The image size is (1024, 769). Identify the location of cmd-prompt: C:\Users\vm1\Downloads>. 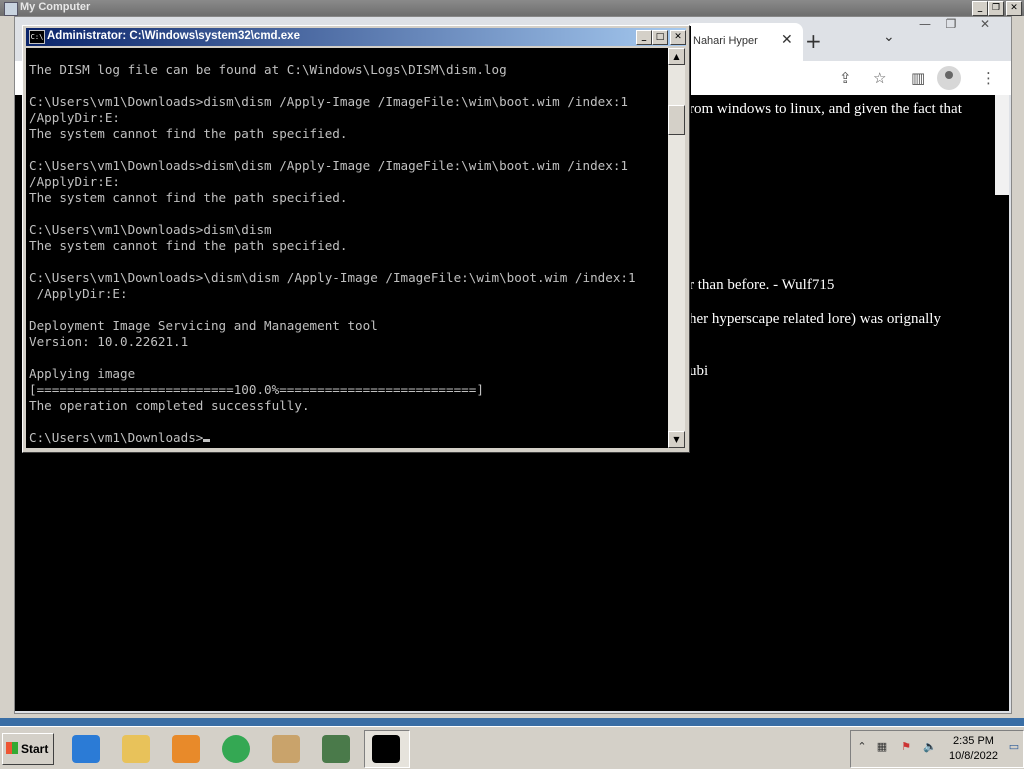
(116, 437).